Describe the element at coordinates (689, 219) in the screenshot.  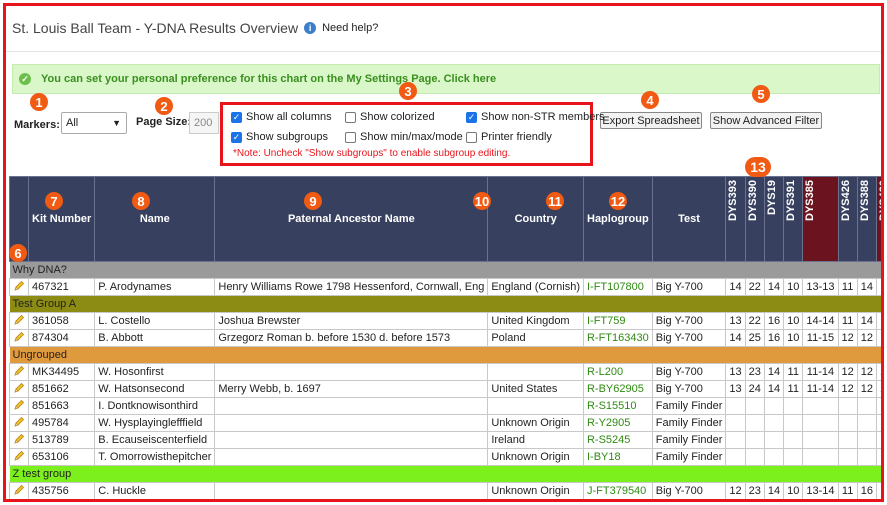
I see `header-test: Test` at that location.